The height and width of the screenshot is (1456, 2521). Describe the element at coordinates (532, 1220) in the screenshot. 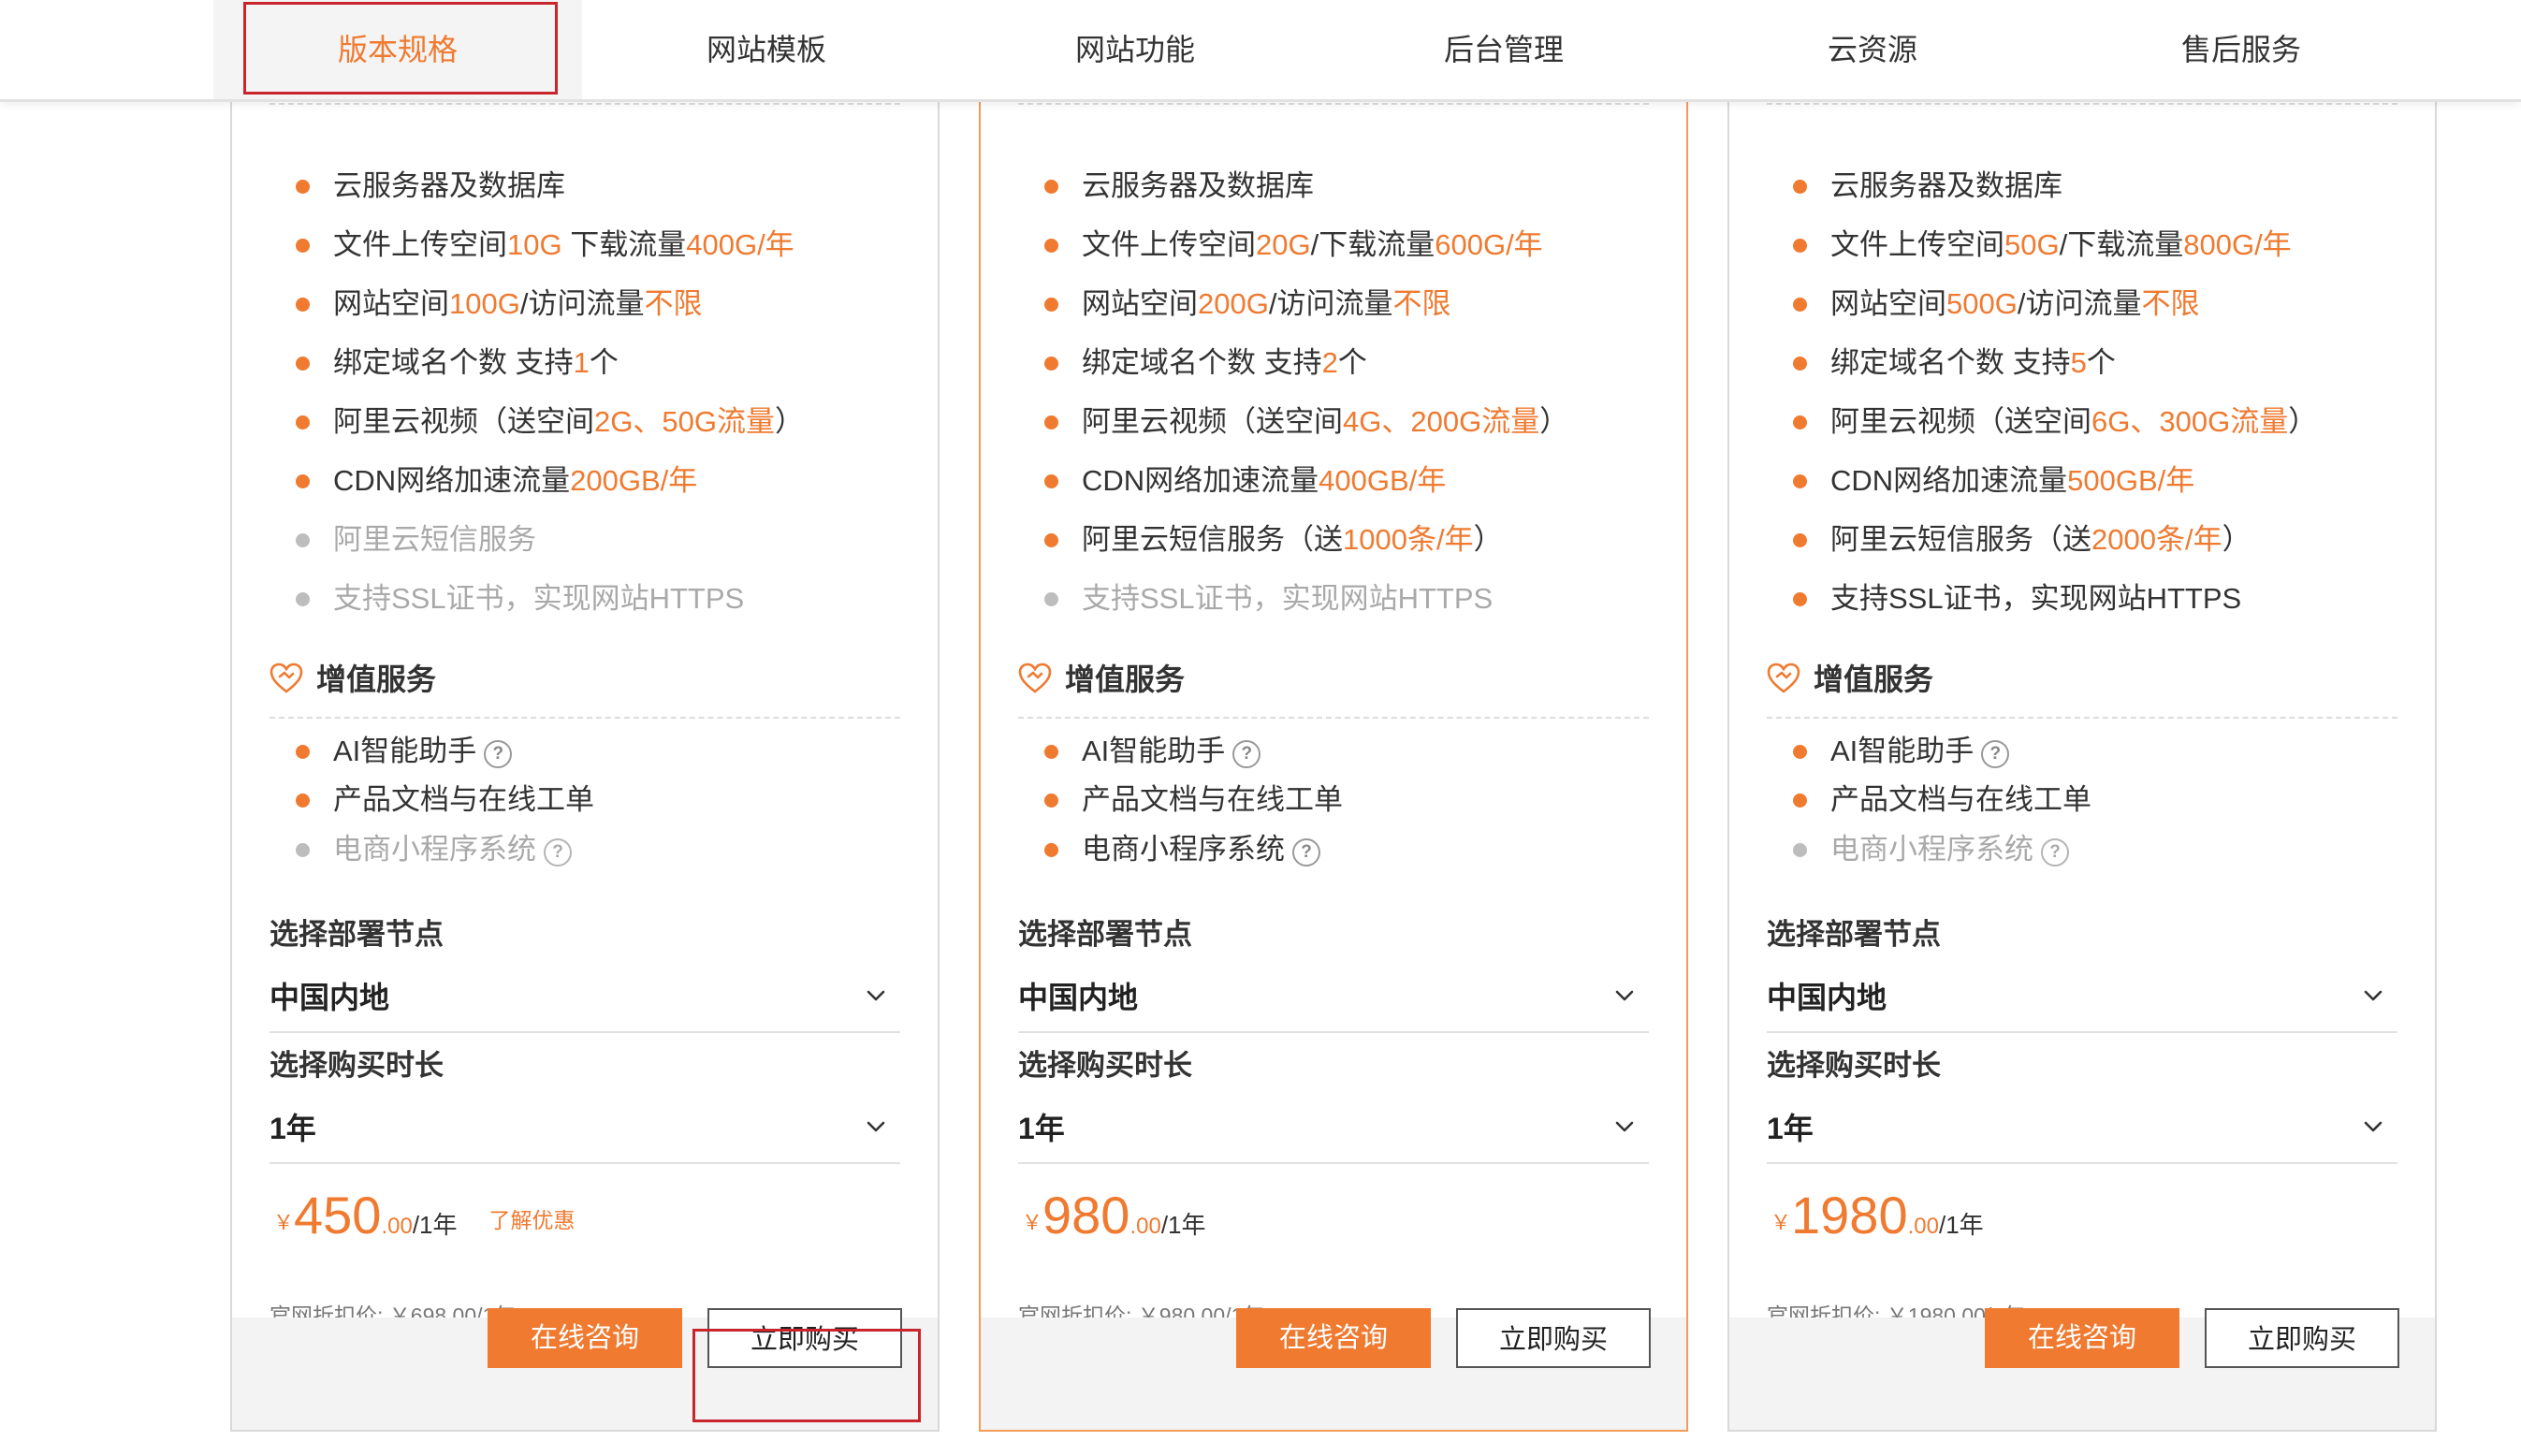

I see `discount-link: 了解优惠` at that location.